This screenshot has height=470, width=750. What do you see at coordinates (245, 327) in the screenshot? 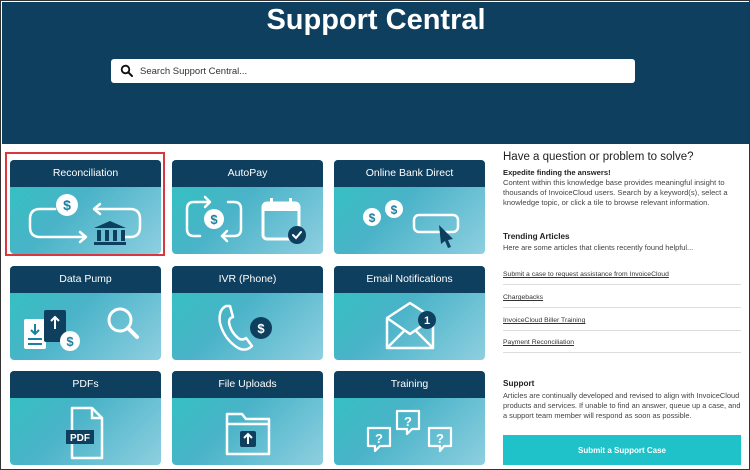
I see `phone-dollar-icon: $` at bounding box center [245, 327].